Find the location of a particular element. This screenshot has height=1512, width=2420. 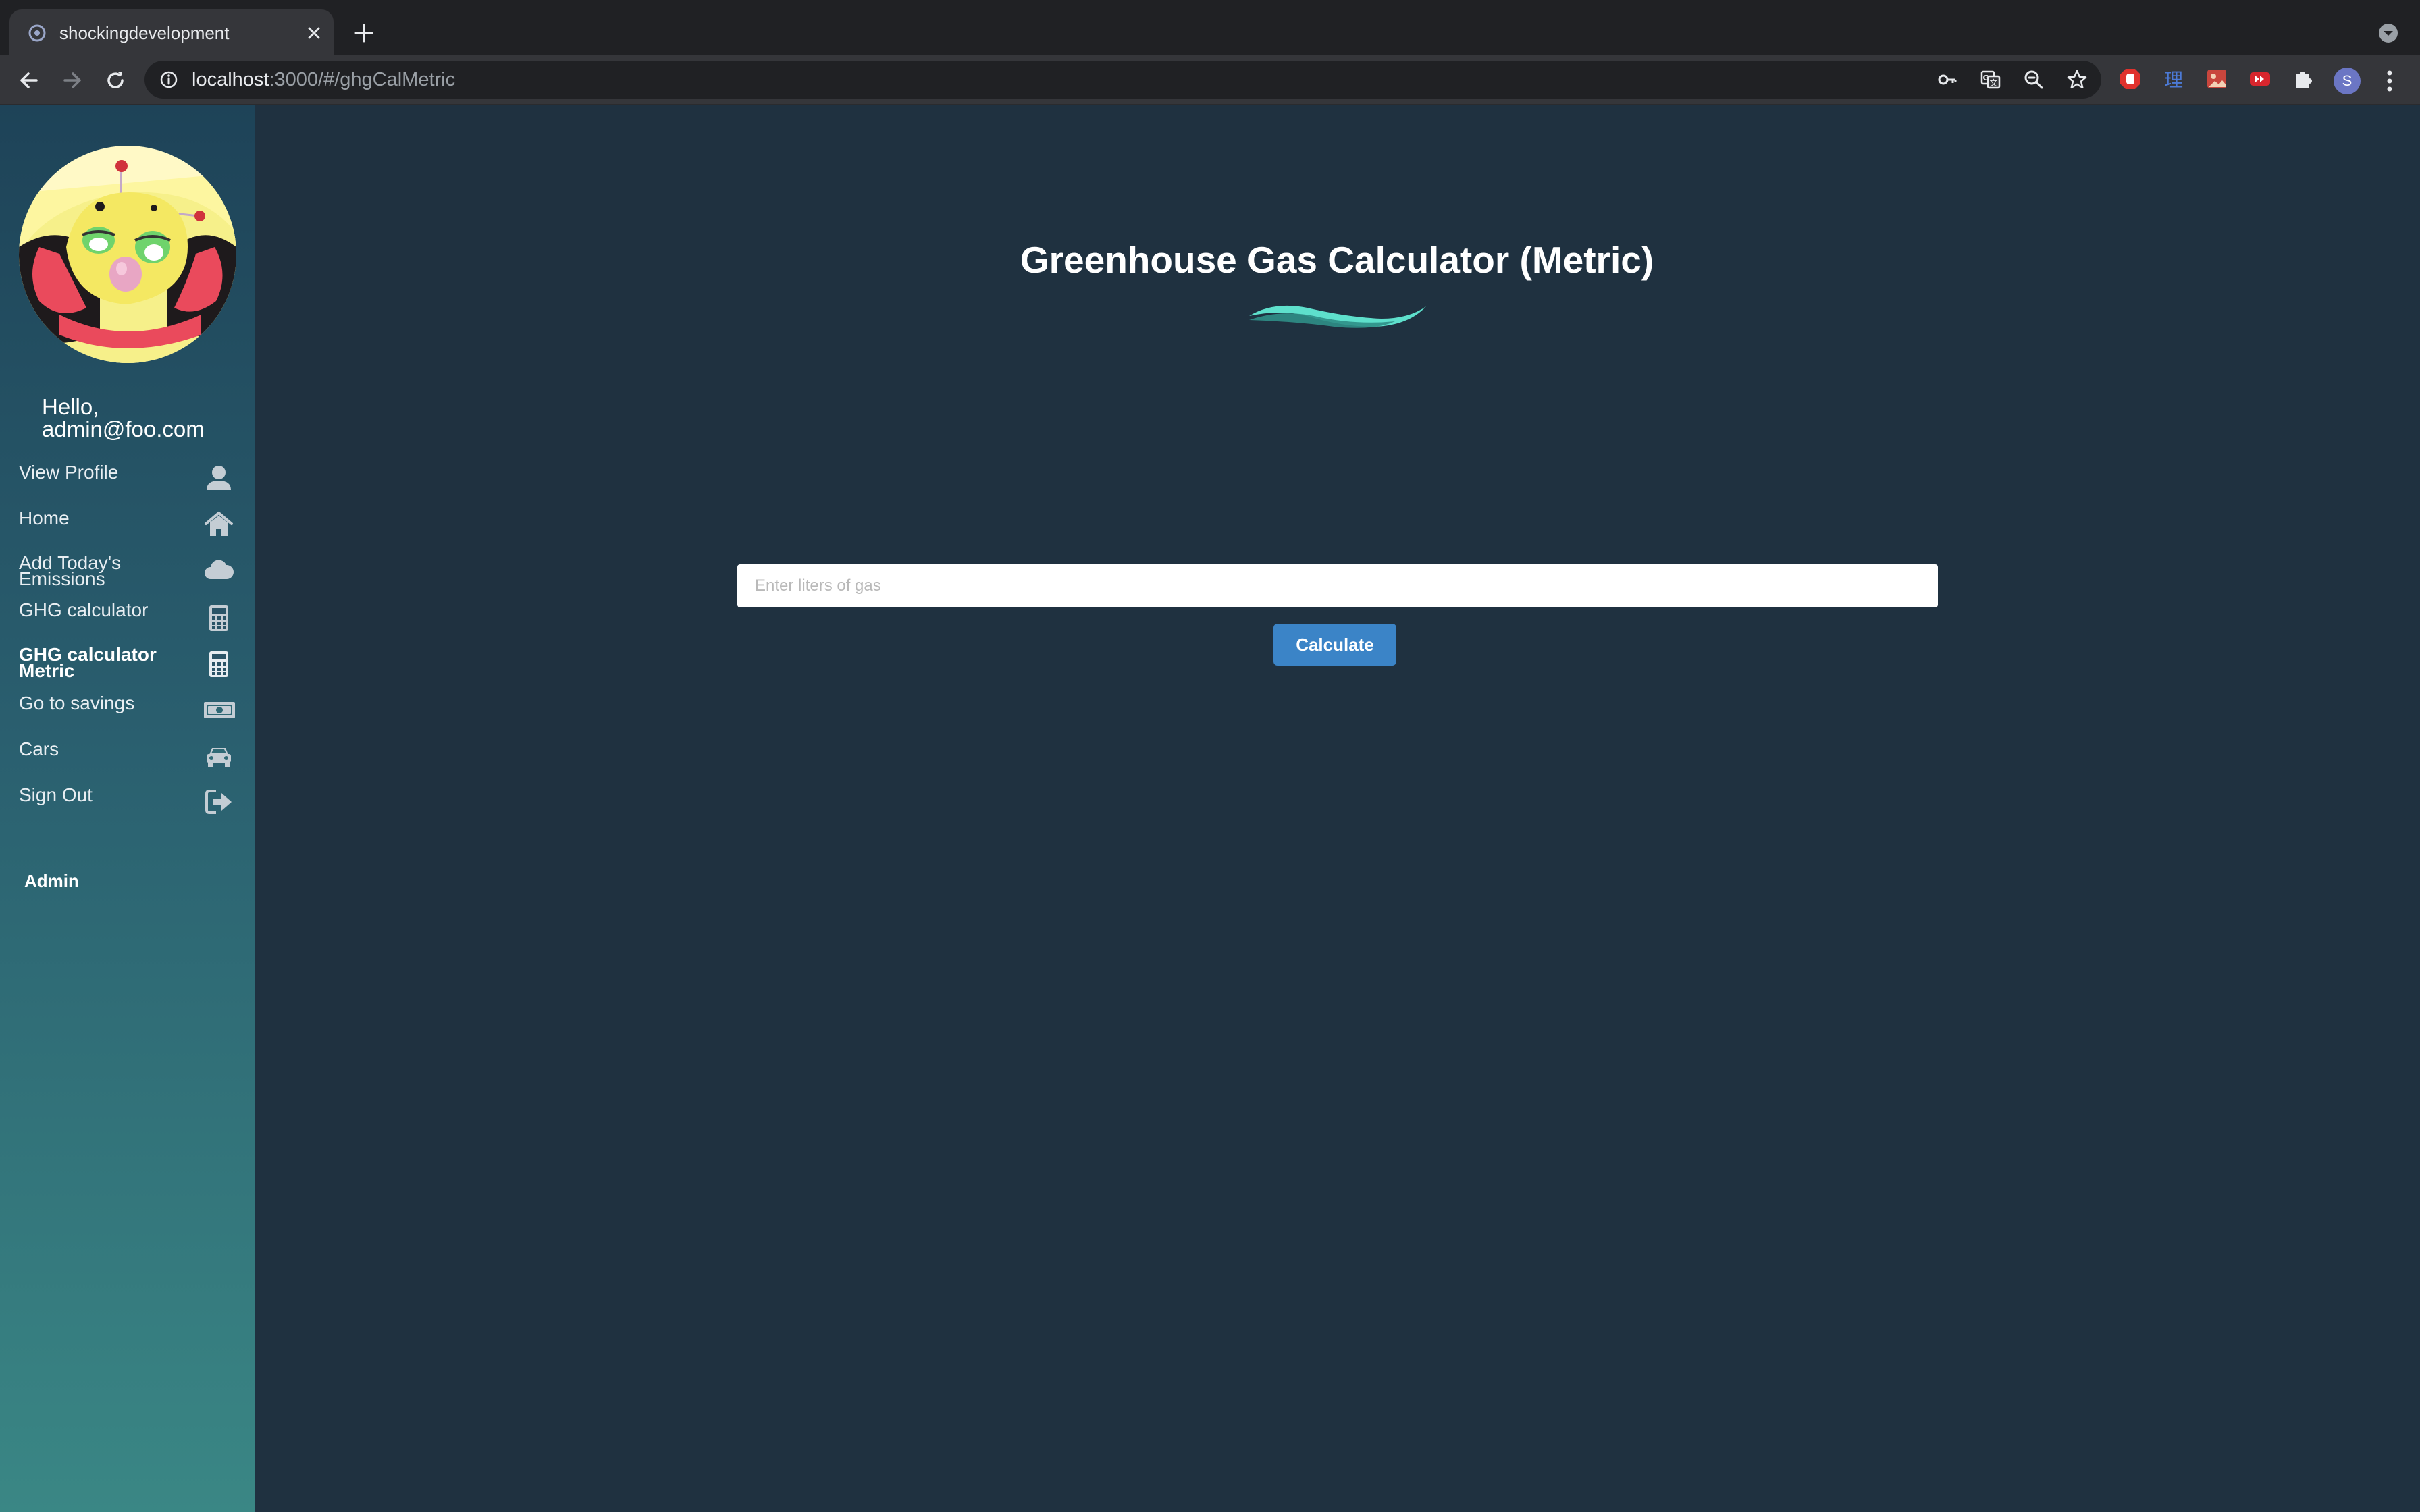

user-icon is located at coordinates (219, 478).